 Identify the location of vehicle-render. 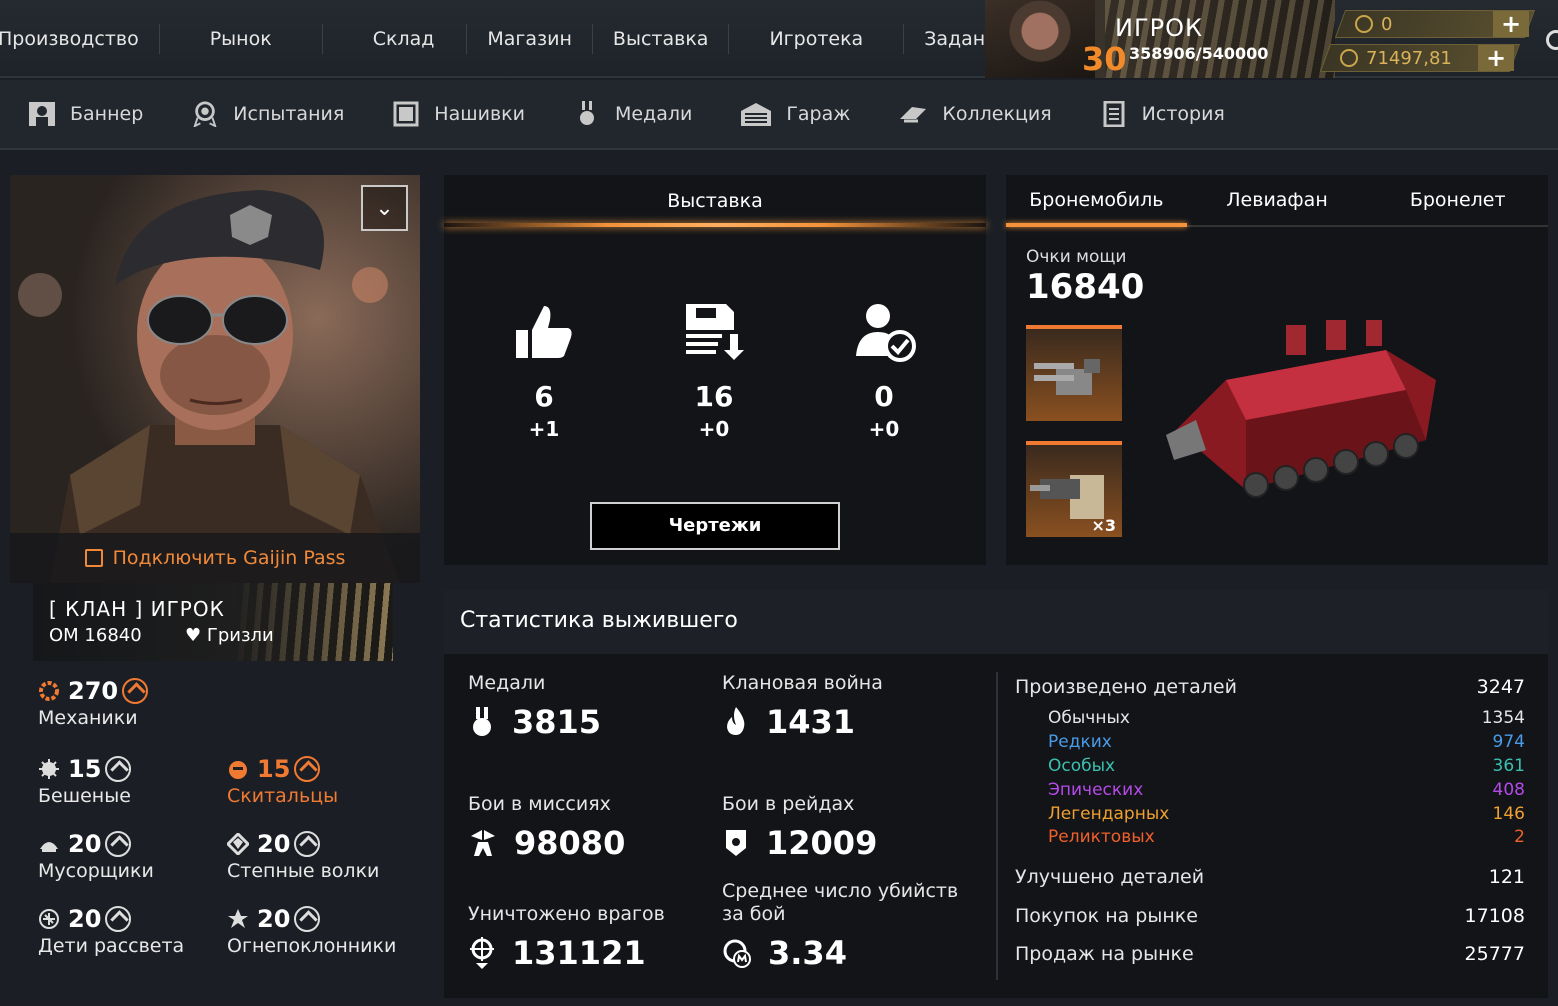
(1301, 409).